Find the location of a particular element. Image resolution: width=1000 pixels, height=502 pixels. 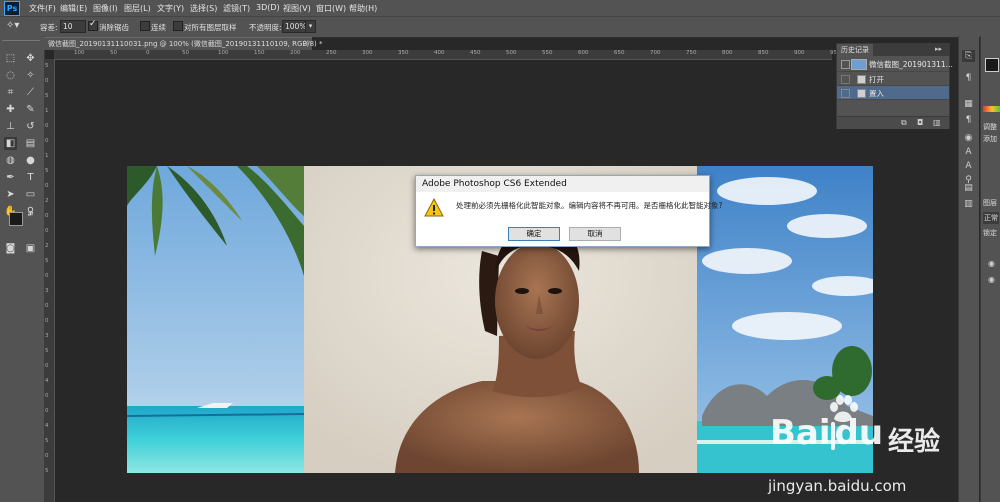

tolerance-label: 容差: is located at coordinates (49, 27).